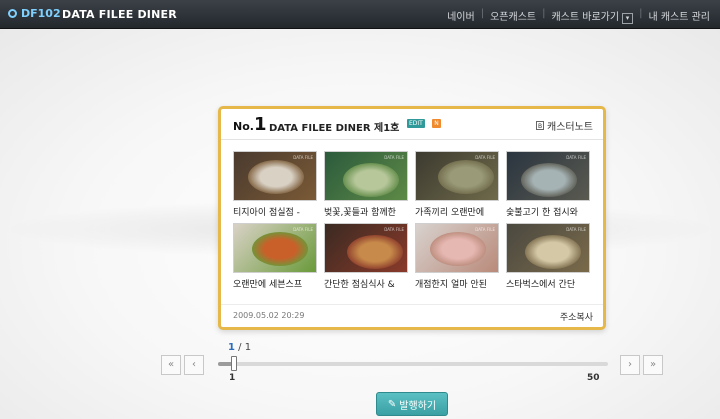 The height and width of the screenshot is (419, 720). What do you see at coordinates (334, 126) in the screenshot?
I see `card-title: DATA FILEE DINER 제1호` at bounding box center [334, 126].